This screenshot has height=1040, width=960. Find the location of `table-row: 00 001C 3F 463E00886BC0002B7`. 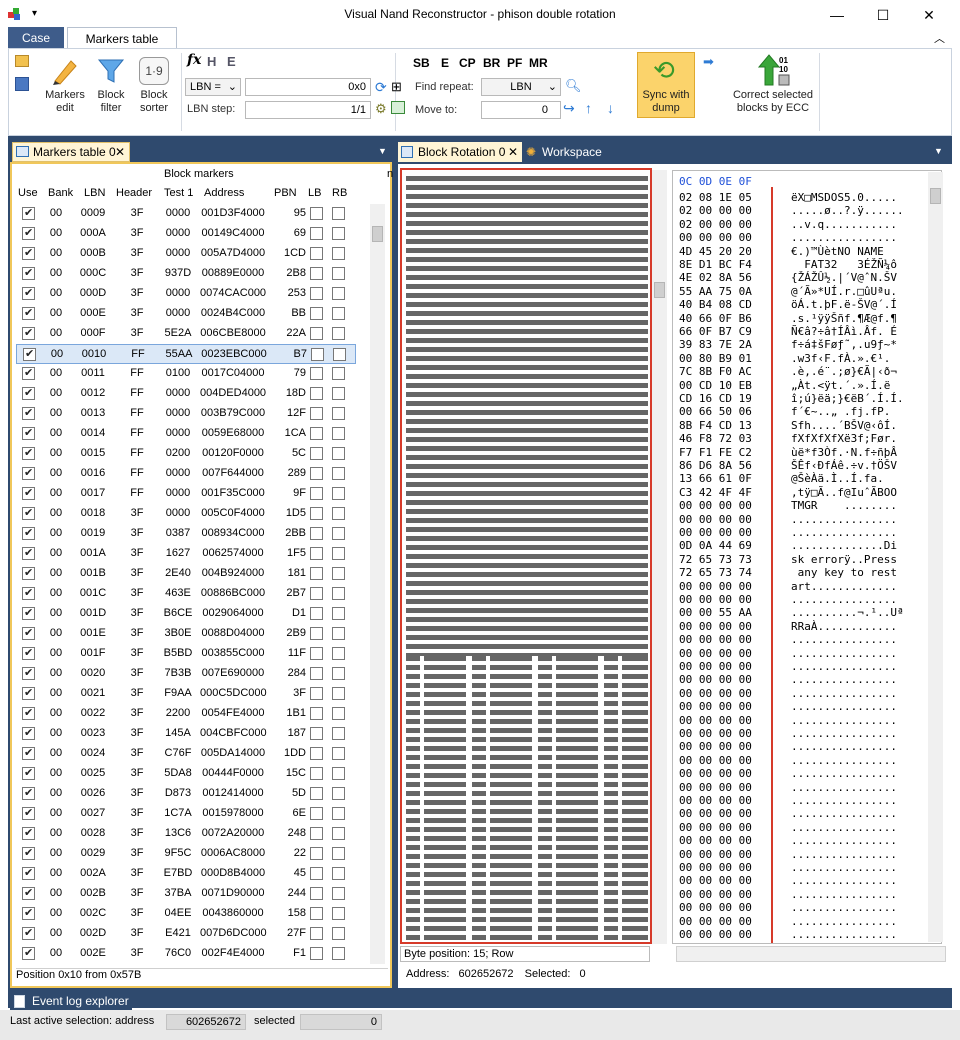

table-row: 00 001C 3F 463E00886BC0002B7 is located at coordinates (186, 594).